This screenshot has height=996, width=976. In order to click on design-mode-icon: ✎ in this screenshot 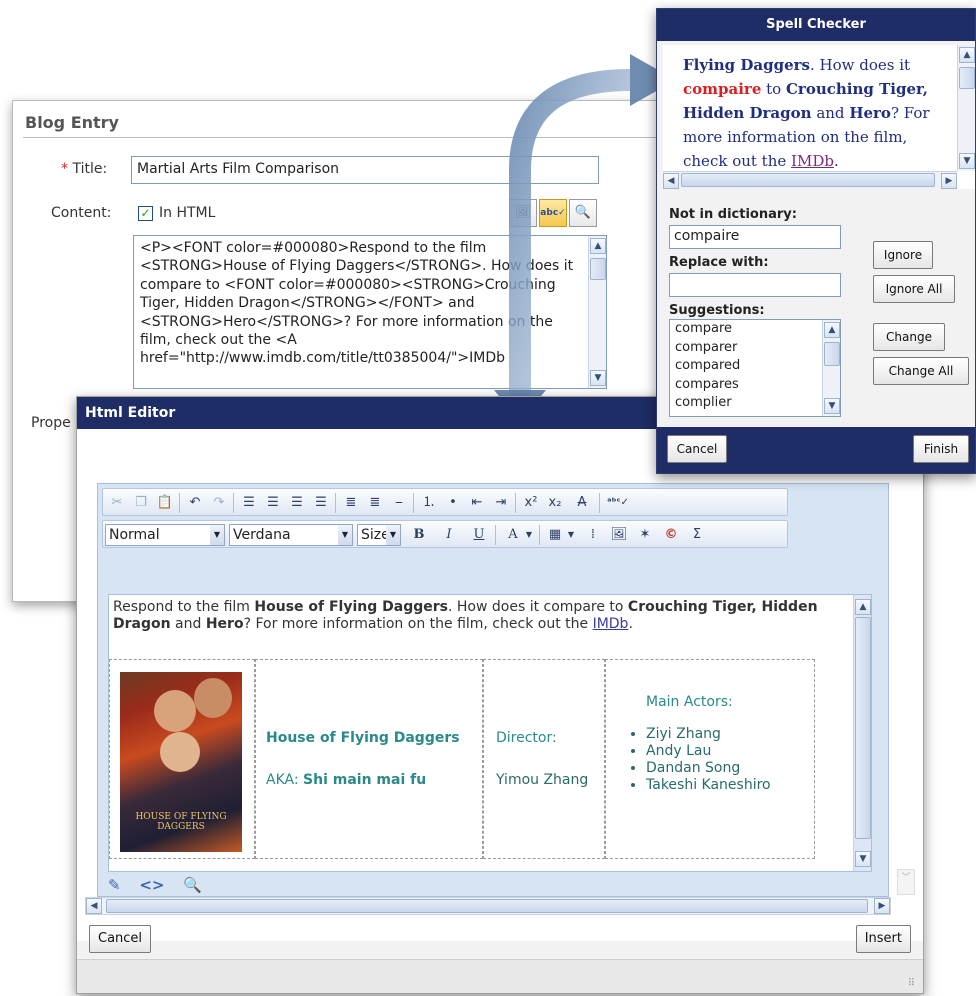, I will do `click(114, 885)`.